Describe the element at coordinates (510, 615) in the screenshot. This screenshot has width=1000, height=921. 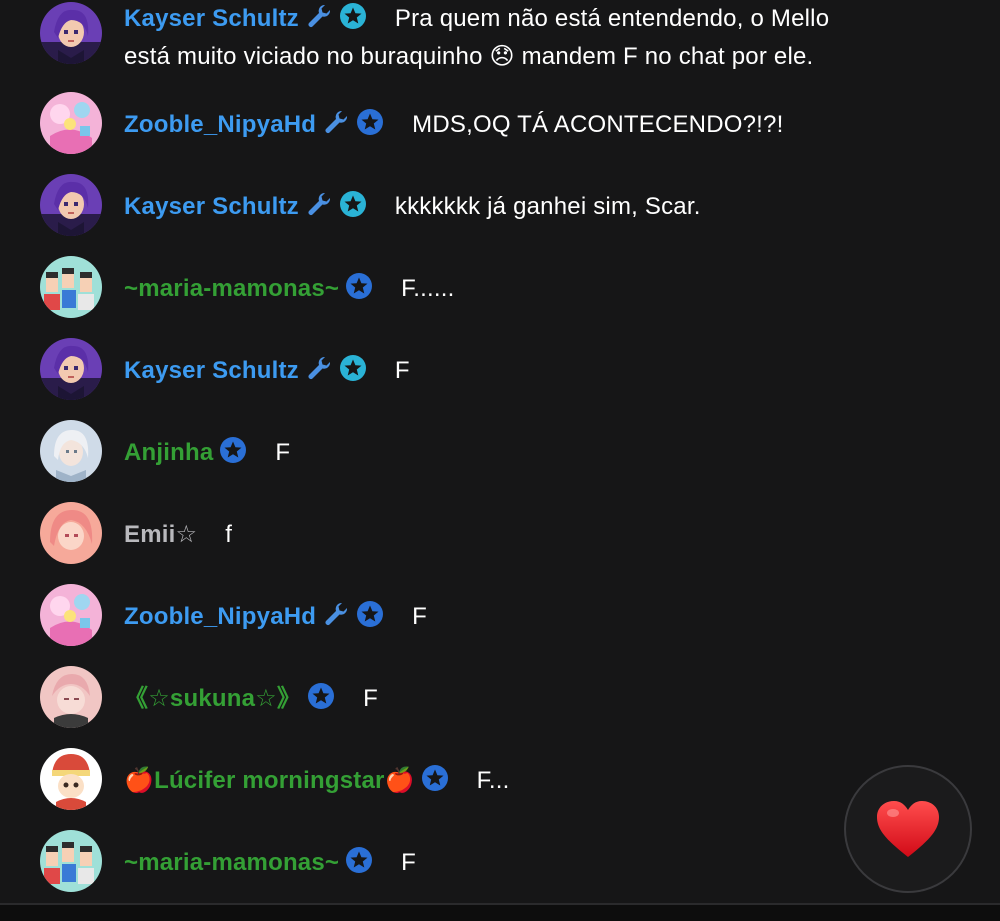
I see `chat-message: Zooble_NipyaHd F` at that location.